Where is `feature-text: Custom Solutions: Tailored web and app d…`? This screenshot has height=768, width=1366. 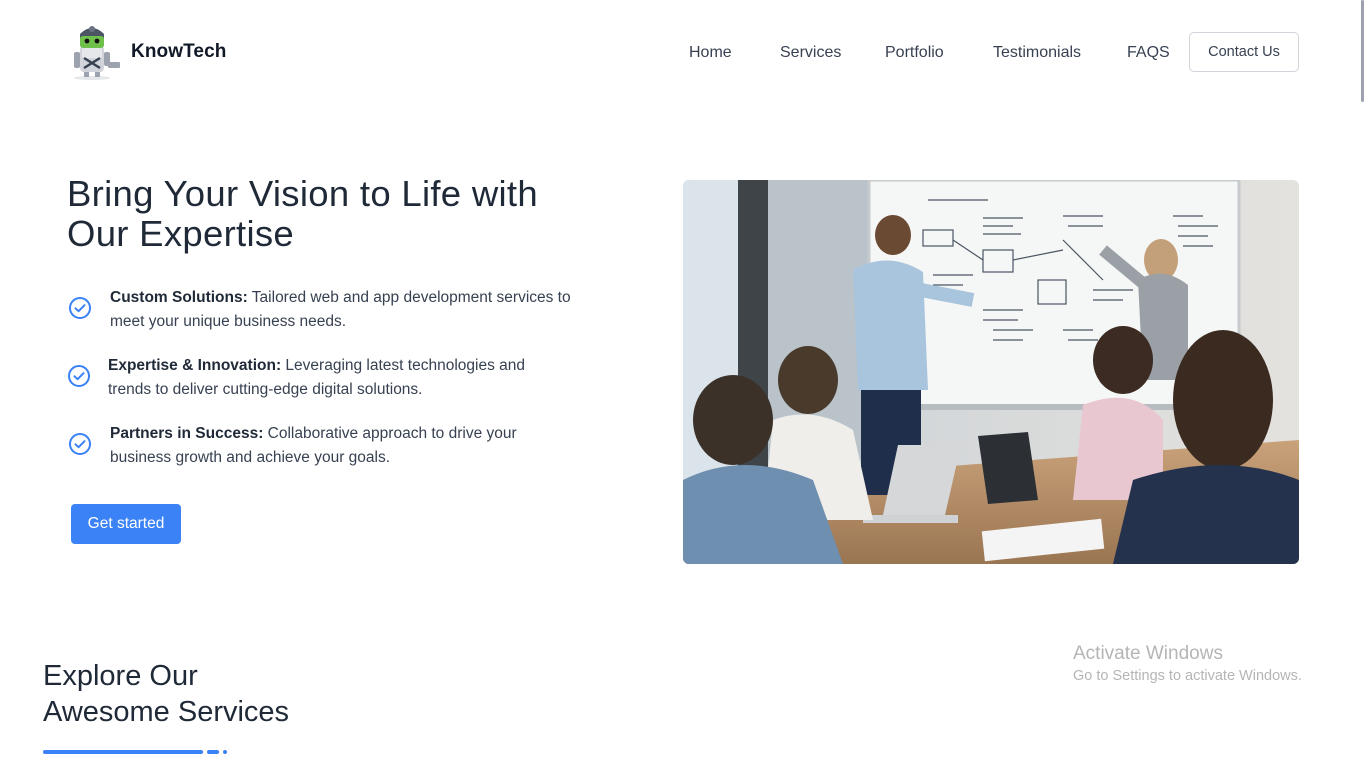
feature-text: Custom Solutions: Tailored web and app d… is located at coordinates (340, 310).